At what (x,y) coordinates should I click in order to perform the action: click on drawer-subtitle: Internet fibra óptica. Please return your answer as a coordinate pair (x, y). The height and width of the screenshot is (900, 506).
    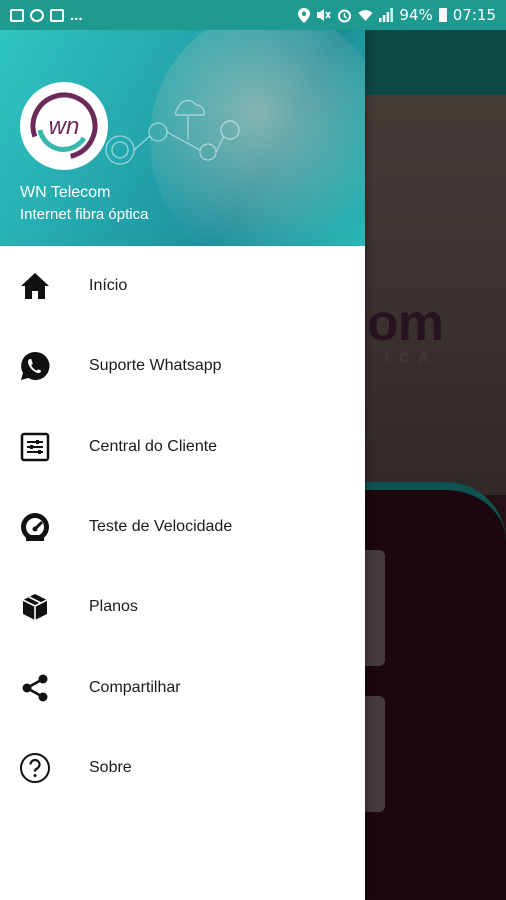
    Looking at the image, I should click on (84, 214).